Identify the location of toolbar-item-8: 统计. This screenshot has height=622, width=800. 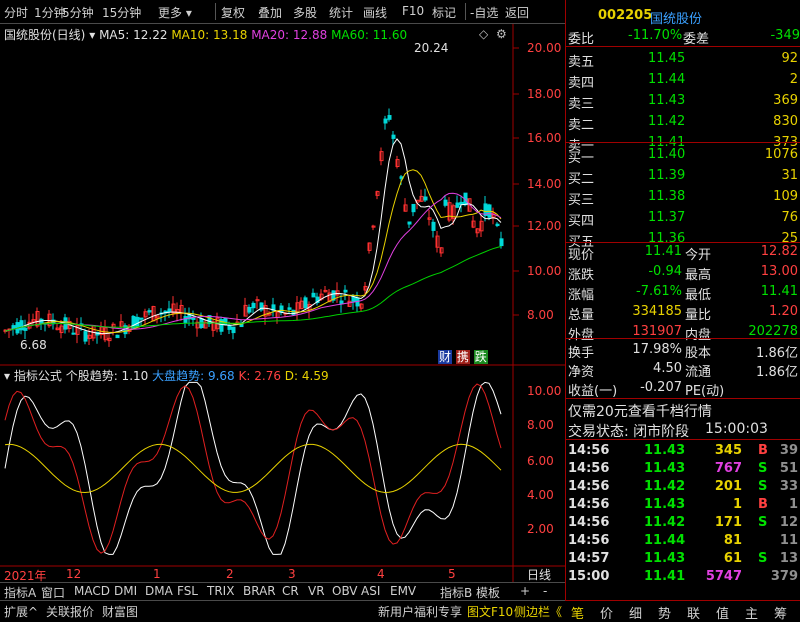
(341, 12).